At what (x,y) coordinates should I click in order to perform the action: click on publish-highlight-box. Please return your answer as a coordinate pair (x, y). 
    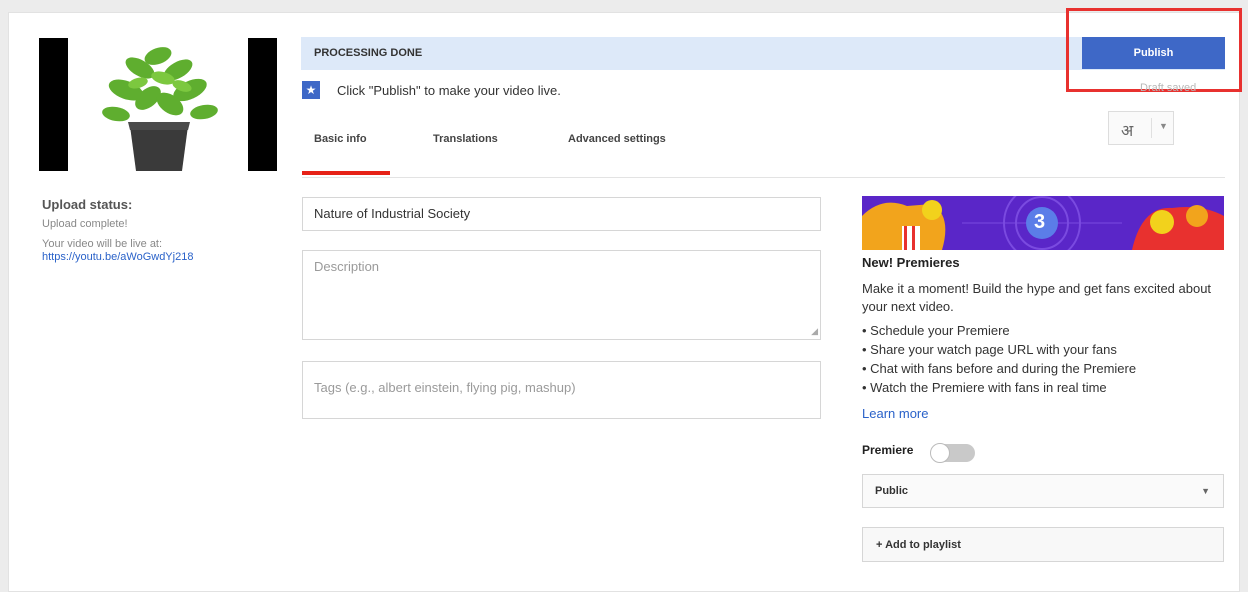
    Looking at the image, I should click on (1154, 50).